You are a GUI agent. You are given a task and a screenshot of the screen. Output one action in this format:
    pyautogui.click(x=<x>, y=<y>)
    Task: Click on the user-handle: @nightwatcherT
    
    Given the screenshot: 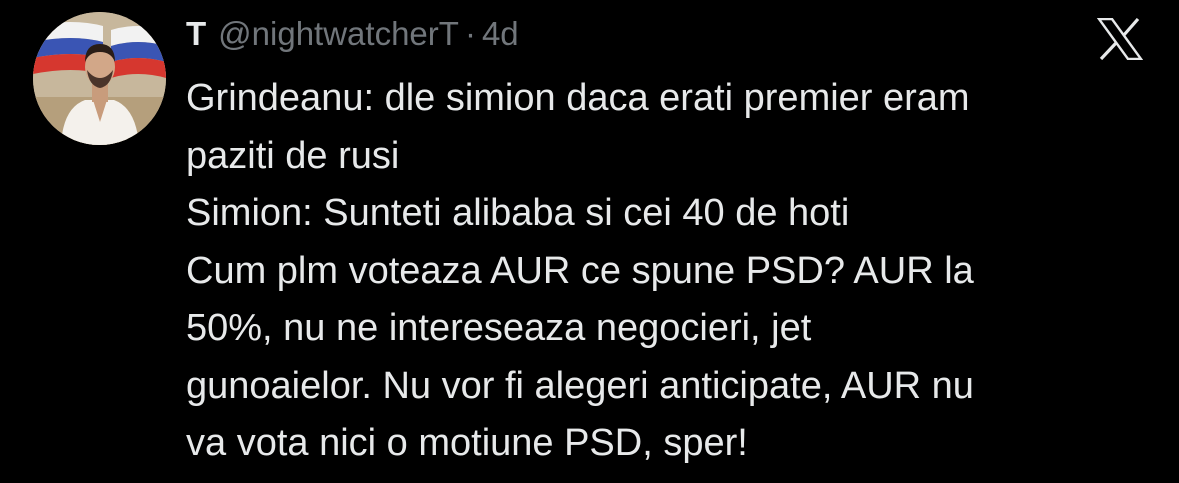 What is the action you would take?
    pyautogui.click(x=338, y=34)
    